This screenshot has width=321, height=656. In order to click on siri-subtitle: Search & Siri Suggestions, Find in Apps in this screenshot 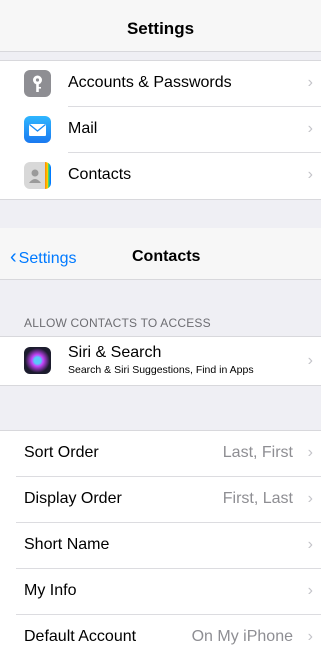, I will do `click(161, 370)`.